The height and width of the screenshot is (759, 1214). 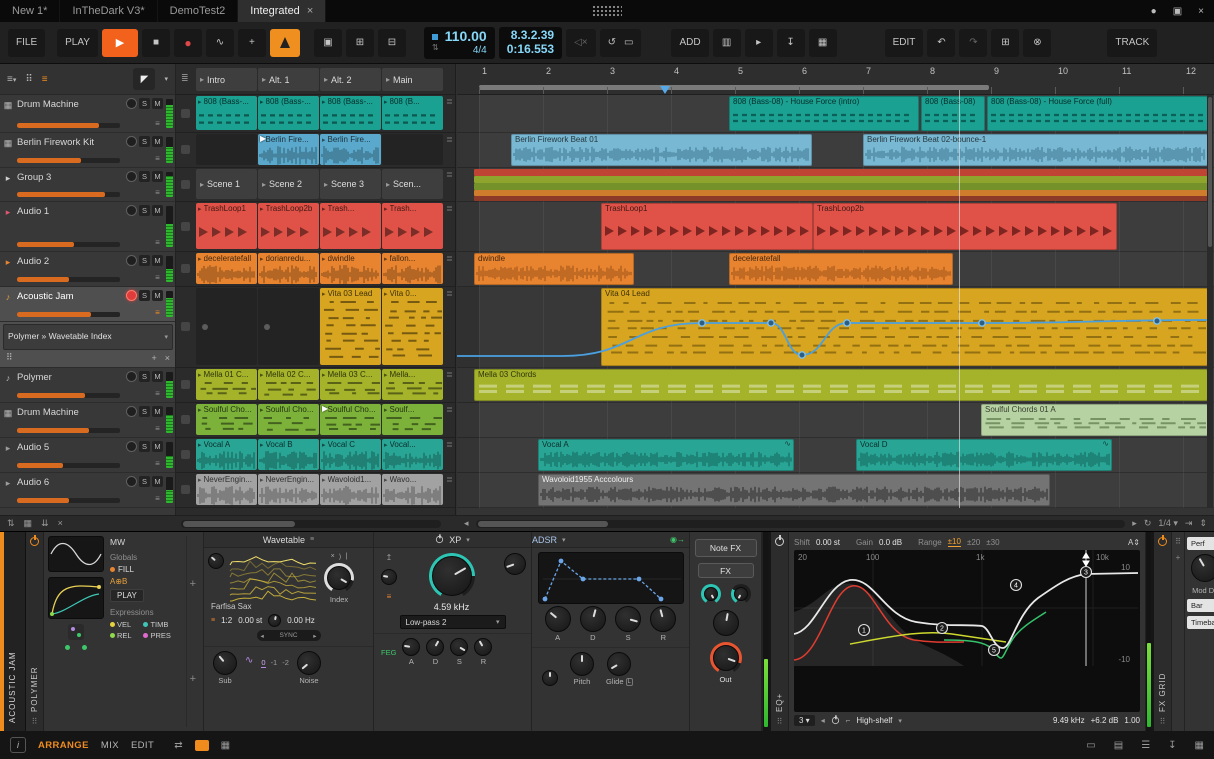 I want to click on track-header: ♪ Polymer S M ≡, so click(x=87, y=385).